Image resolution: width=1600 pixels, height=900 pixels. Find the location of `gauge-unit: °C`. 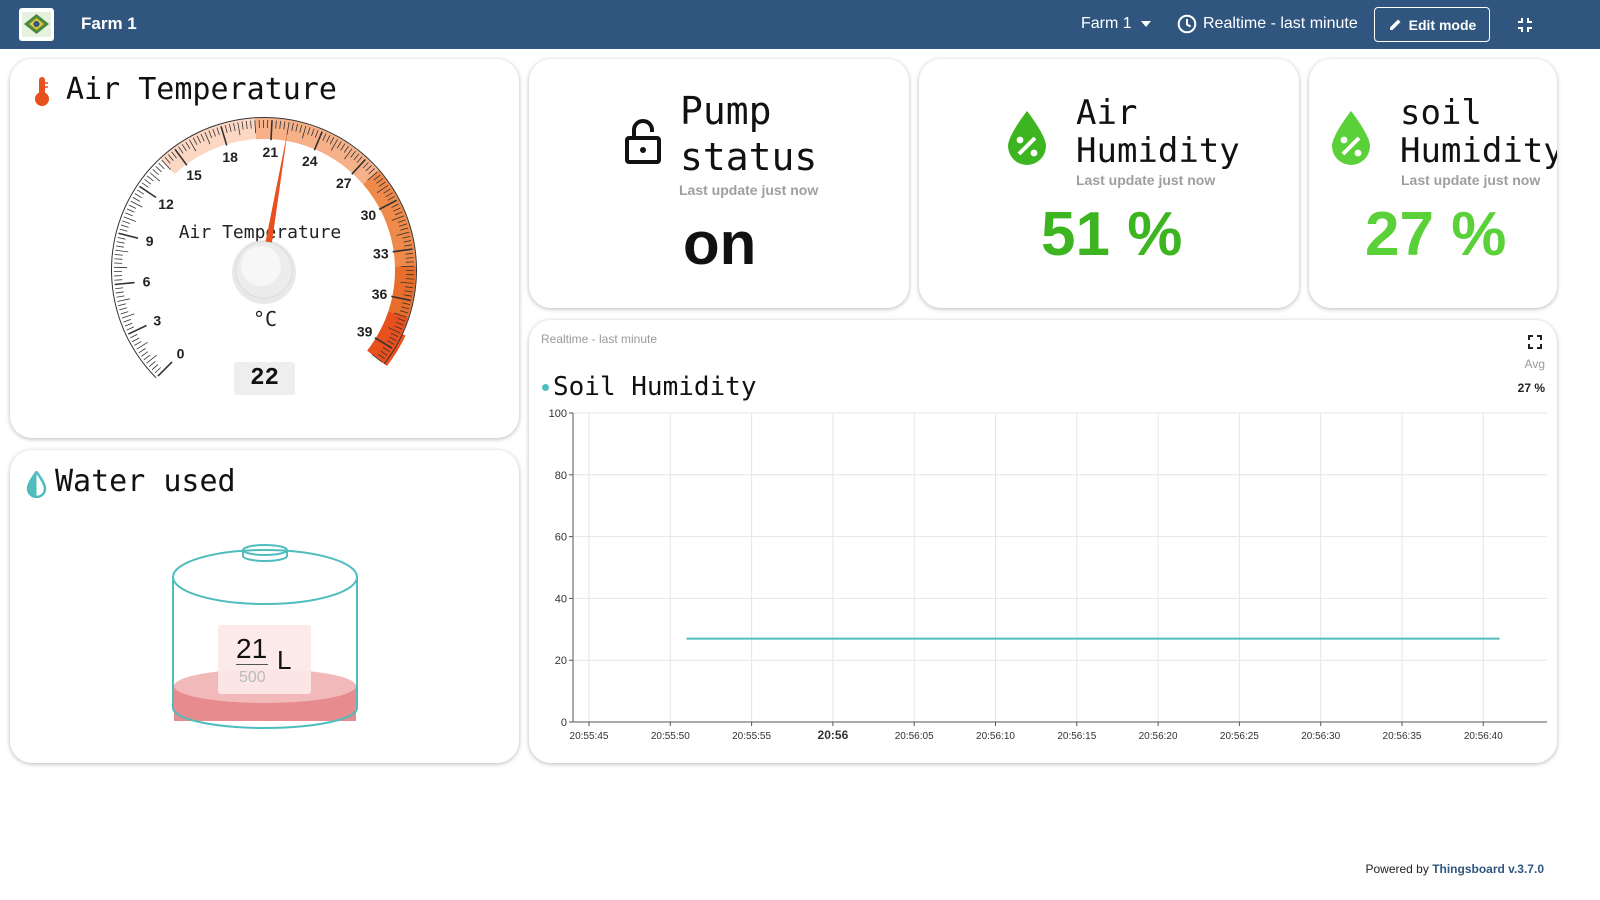

gauge-unit: °C is located at coordinates (265, 319).